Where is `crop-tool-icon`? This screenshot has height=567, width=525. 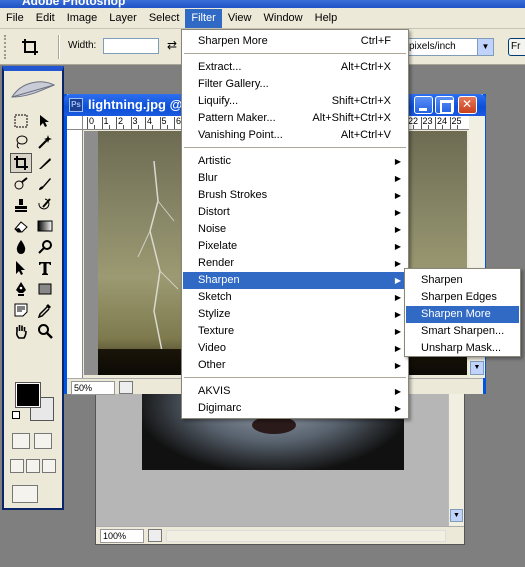
crop-tool-icon is located at coordinates (30, 47).